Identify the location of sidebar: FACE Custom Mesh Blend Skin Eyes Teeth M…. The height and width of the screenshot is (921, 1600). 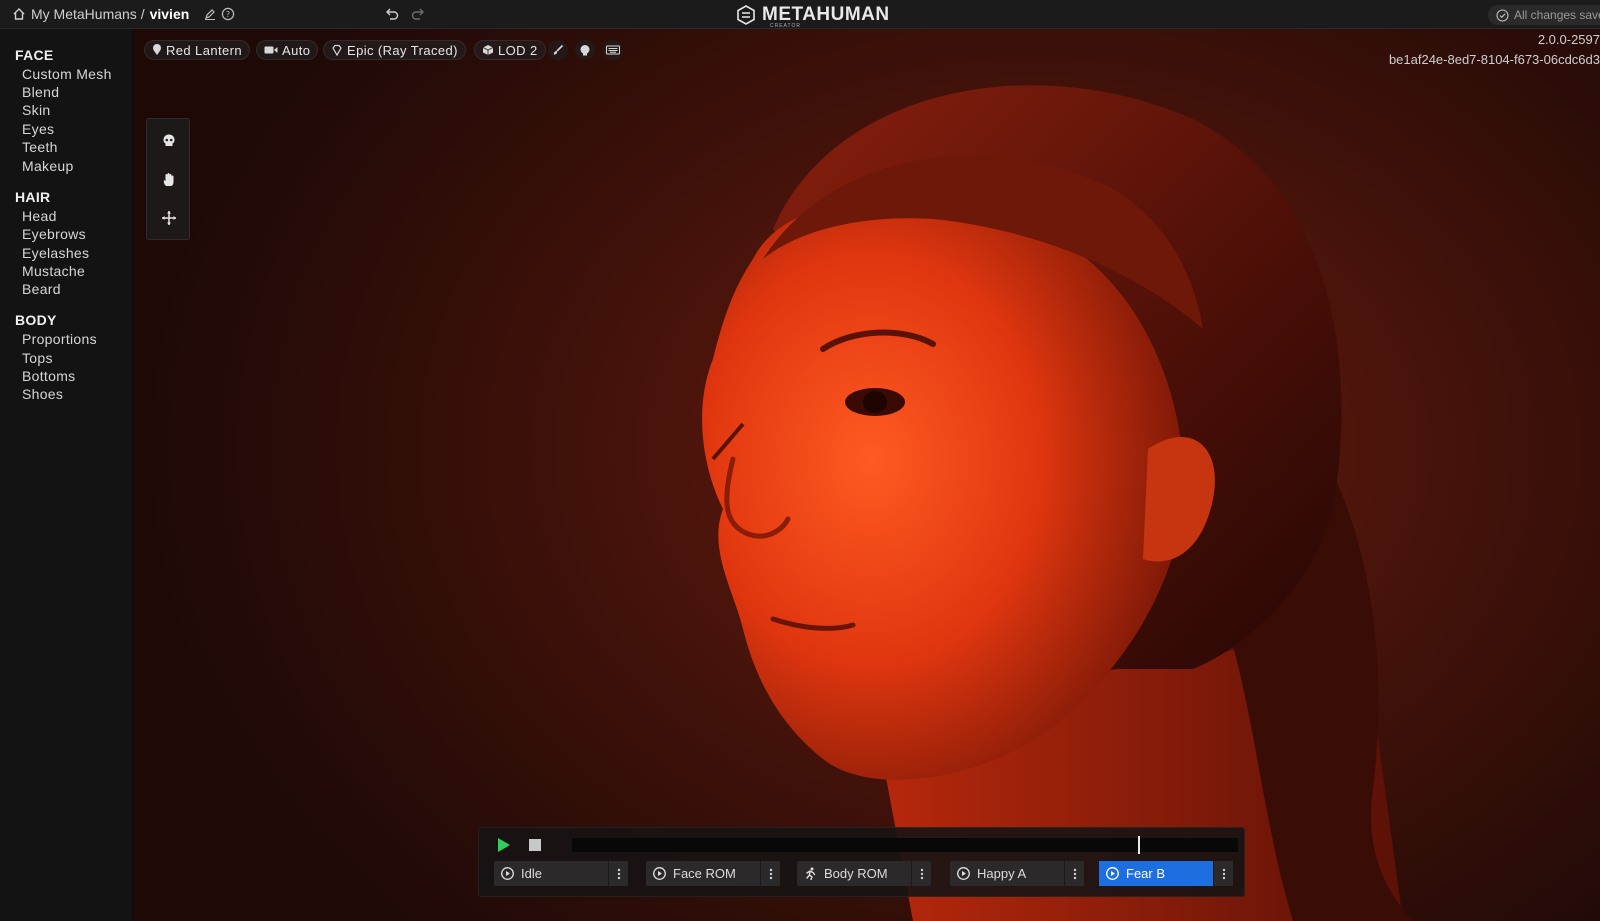
(66, 475).